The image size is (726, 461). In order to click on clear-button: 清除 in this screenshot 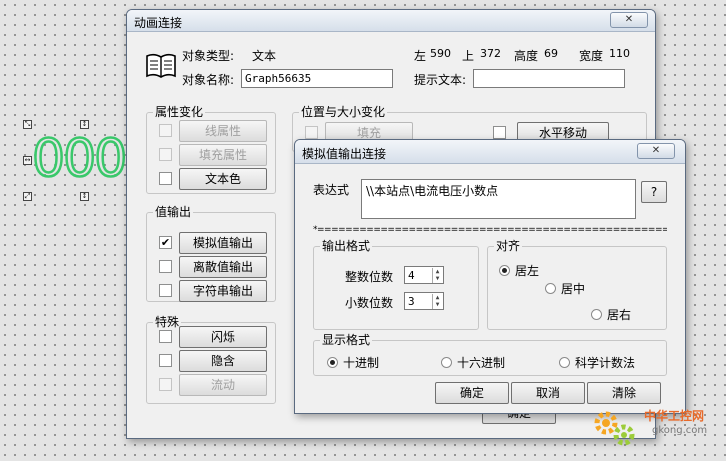, I will do `click(624, 393)`.